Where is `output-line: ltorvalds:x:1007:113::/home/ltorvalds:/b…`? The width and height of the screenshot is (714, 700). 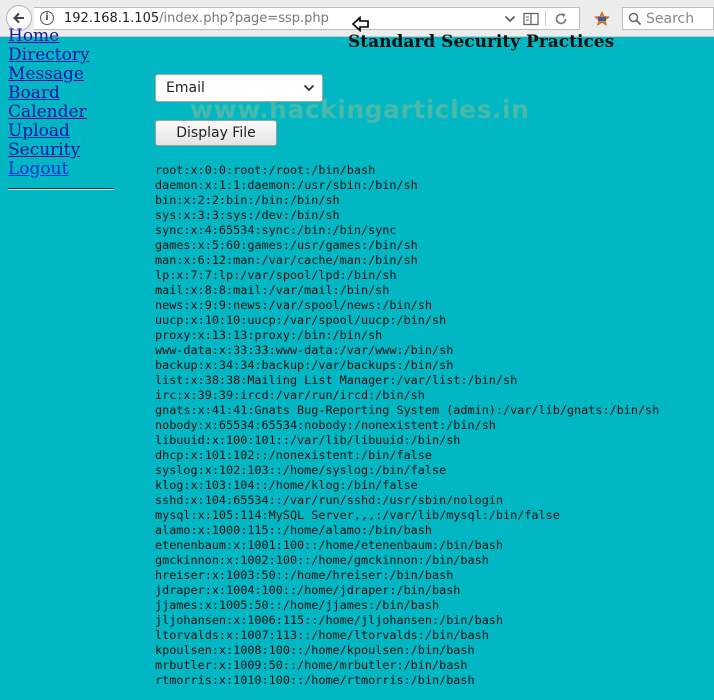
output-line: ltorvalds:x:1007:113::/home/ltorvalds:/b… is located at coordinates (322, 635).